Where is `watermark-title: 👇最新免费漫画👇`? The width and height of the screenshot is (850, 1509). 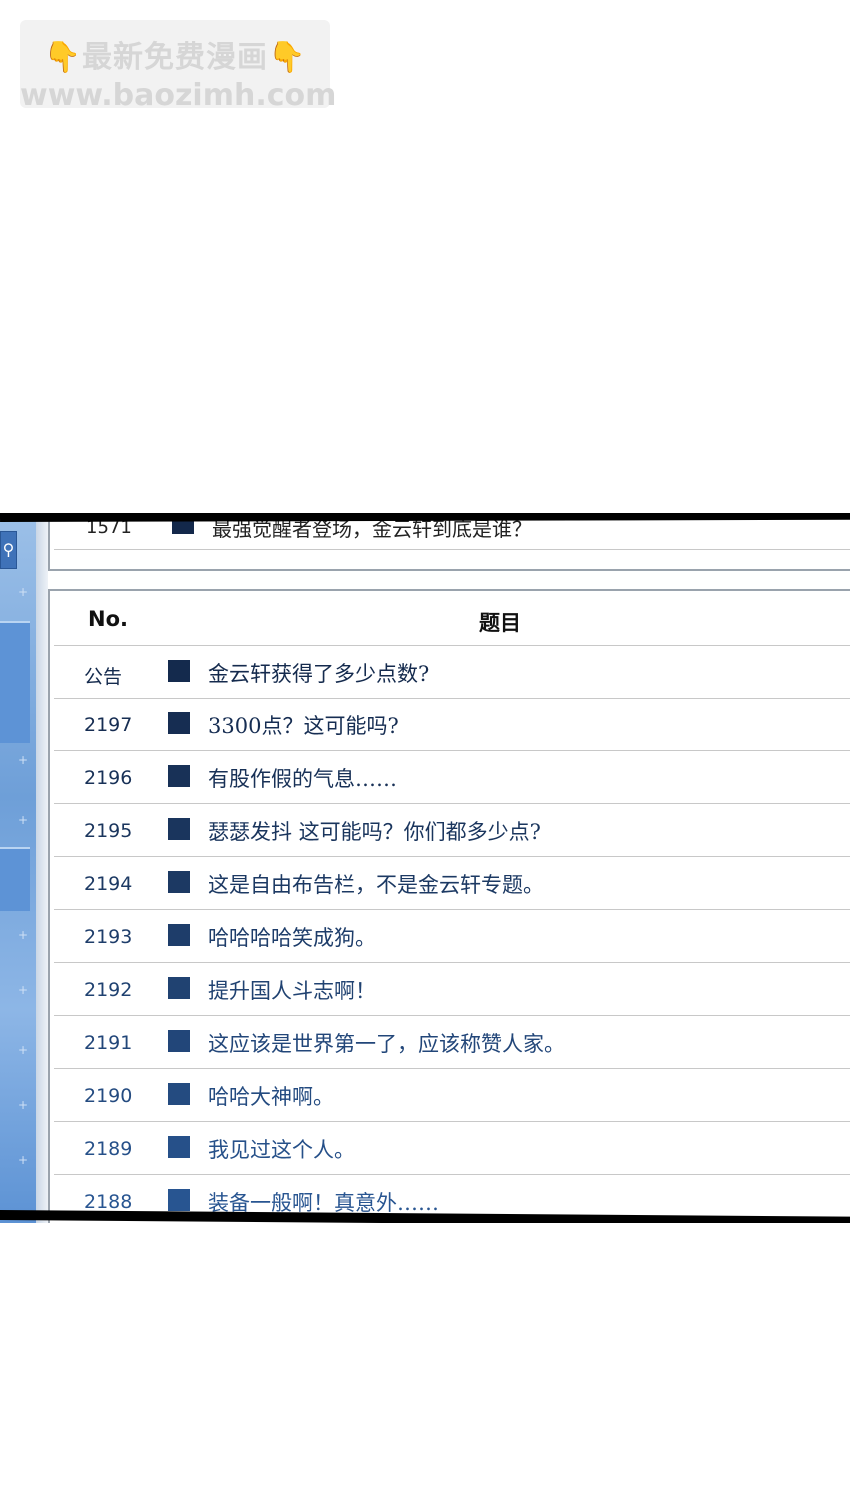
watermark-title: 👇最新免费漫画👇 is located at coordinates (175, 54).